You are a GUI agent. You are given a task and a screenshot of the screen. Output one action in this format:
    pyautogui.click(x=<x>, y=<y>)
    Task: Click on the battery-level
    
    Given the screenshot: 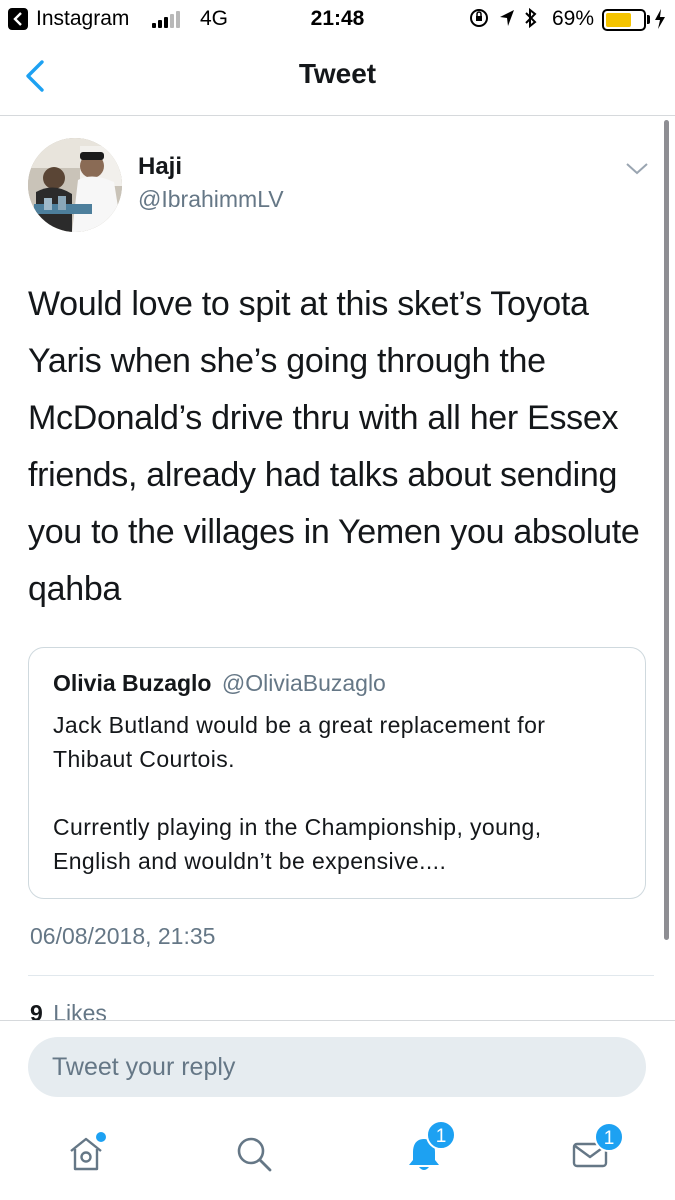 What is the action you would take?
    pyautogui.click(x=618, y=20)
    